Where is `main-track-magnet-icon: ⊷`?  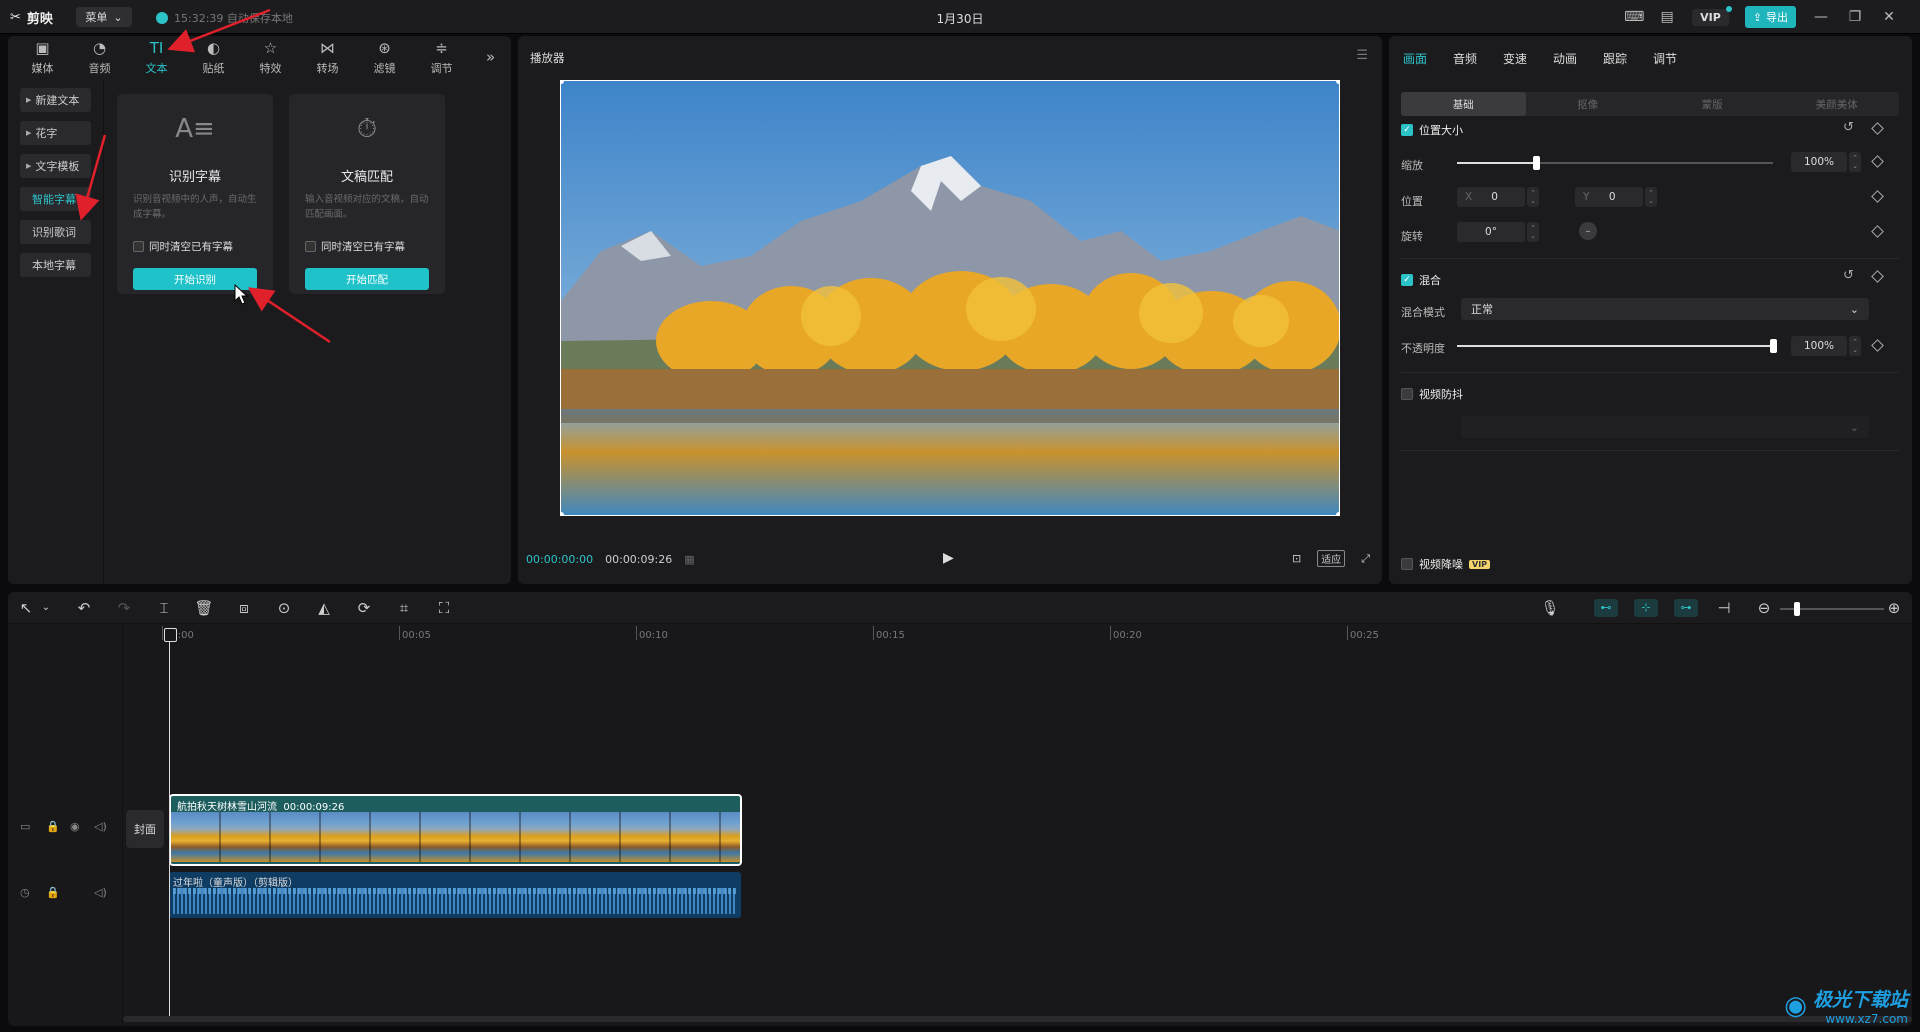
main-track-magnet-icon: ⊷ is located at coordinates (1606, 608).